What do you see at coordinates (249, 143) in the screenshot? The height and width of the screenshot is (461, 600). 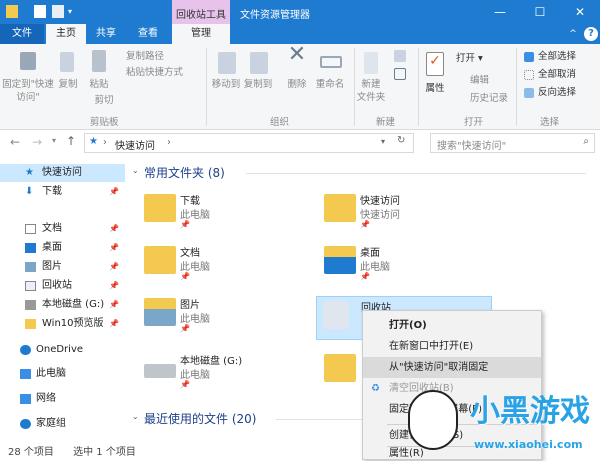 I see `address-bar: ★ › 快速访问 › ▾ ↻` at bounding box center [249, 143].